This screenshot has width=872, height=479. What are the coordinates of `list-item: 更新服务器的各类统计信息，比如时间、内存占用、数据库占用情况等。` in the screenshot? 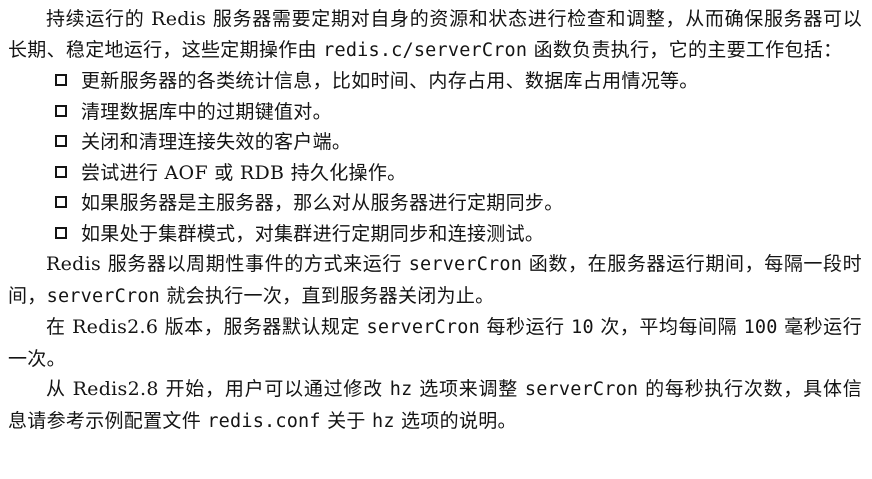 It's located at (456, 81).